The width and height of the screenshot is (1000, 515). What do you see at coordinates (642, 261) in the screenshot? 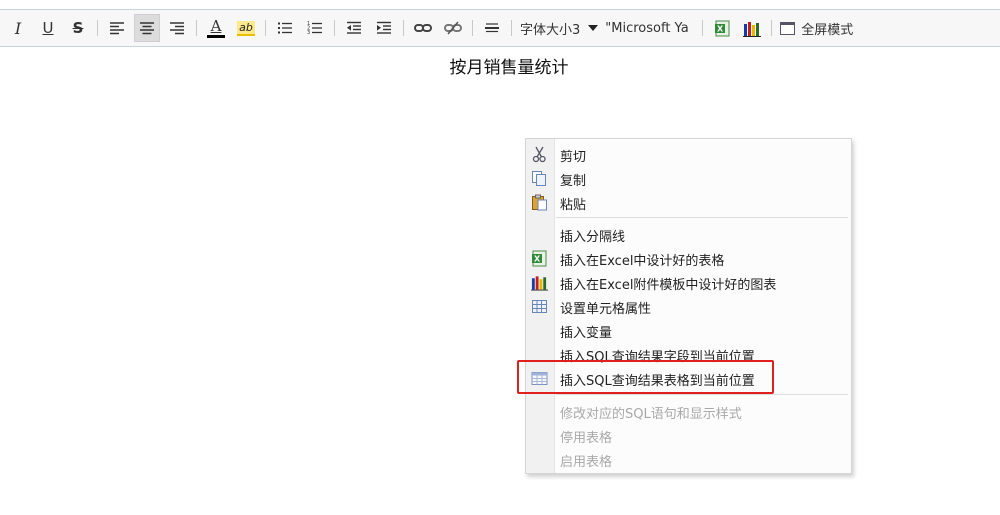
I see `menu-item-label: 插入在Excel中设计好的表格` at bounding box center [642, 261].